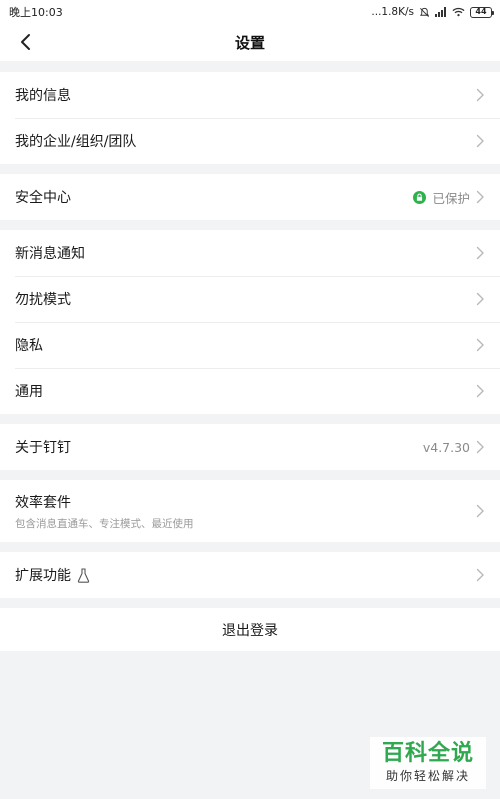 The width and height of the screenshot is (500, 799). I want to click on watermark-title: 百科全说, so click(427, 754).